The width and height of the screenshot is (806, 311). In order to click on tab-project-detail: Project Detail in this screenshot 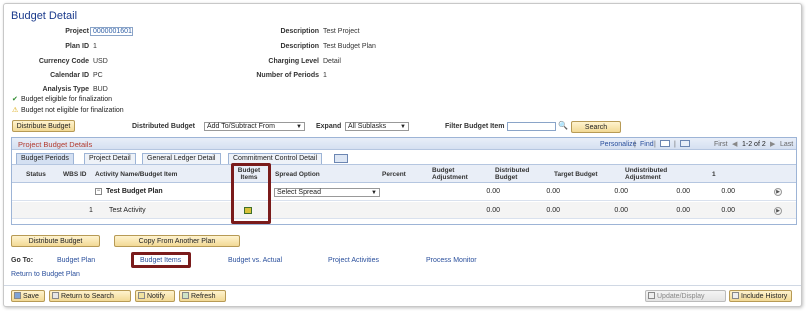, I will do `click(110, 158)`.